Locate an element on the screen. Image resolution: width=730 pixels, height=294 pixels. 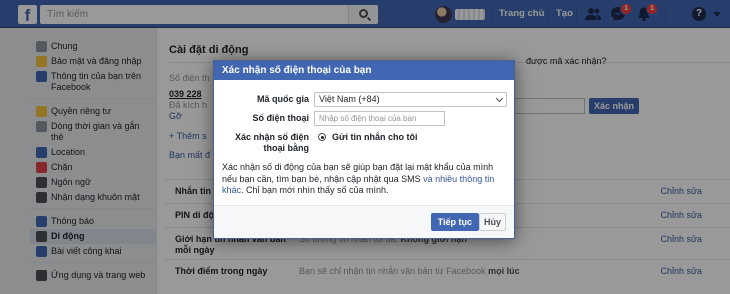
sms-option-label: Gửi tin nhắn cho tôi is located at coordinates (375, 137).